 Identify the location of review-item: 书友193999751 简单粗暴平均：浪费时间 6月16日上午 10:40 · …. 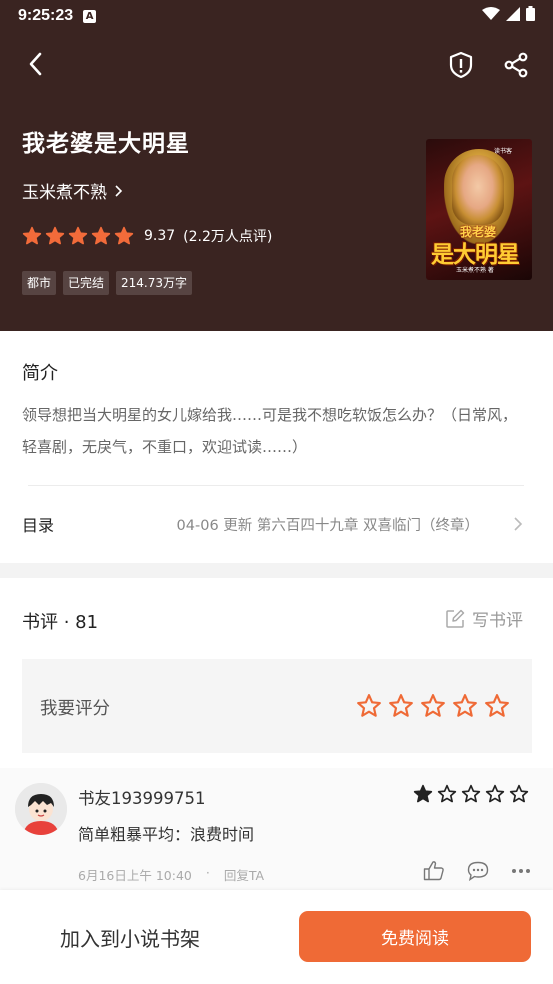
(276, 829).